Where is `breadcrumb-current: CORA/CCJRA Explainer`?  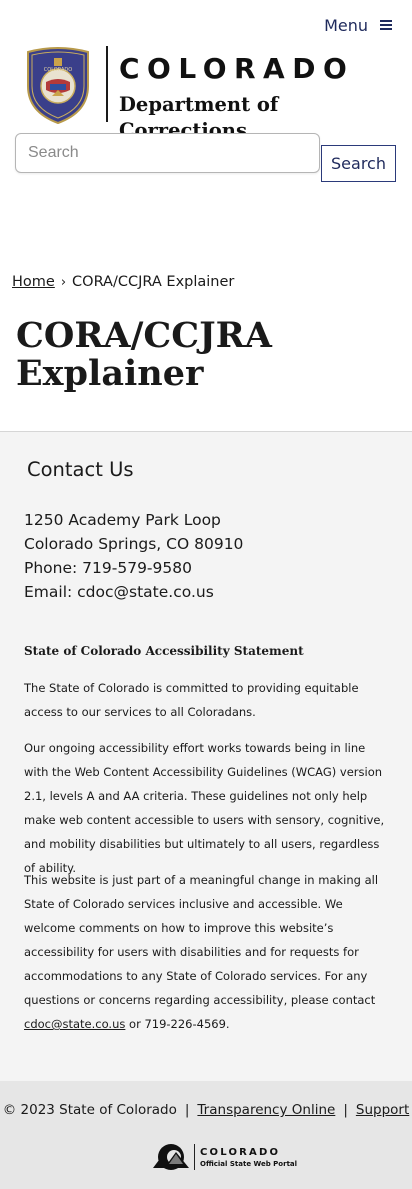
breadcrumb-current: CORA/CCJRA Explainer is located at coordinates (153, 282).